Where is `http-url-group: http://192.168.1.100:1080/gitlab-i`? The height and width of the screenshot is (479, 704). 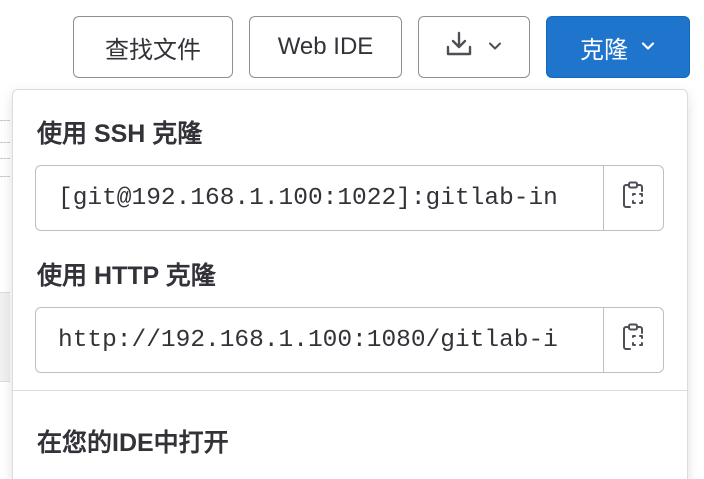 http-url-group: http://192.168.1.100:1080/gitlab-i is located at coordinates (349, 340).